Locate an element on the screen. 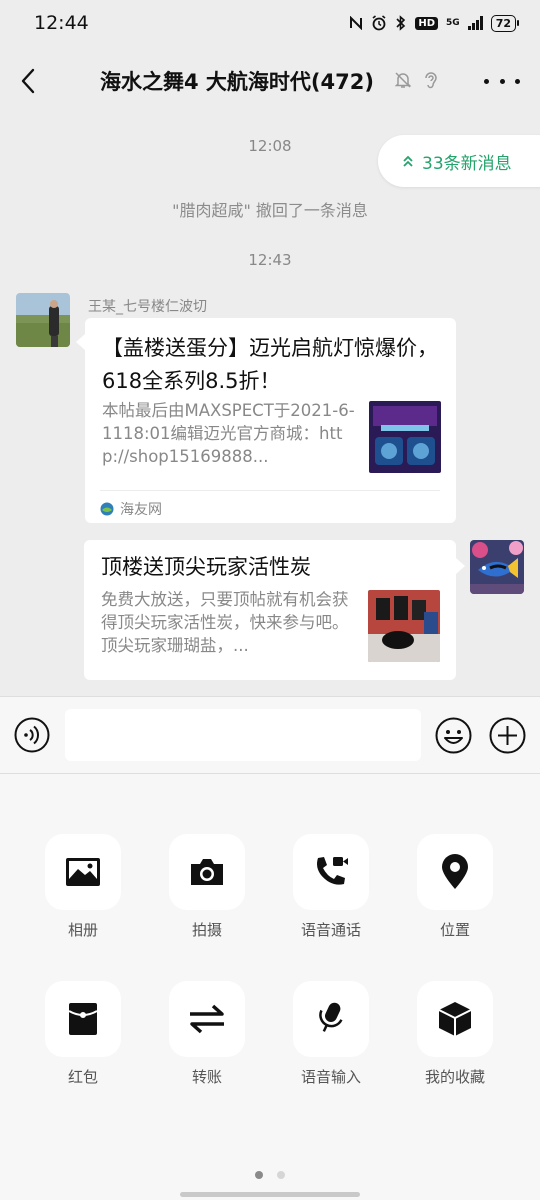 This screenshot has width=540, height=1200. tool-label: 语音输入 is located at coordinates (330, 1077).